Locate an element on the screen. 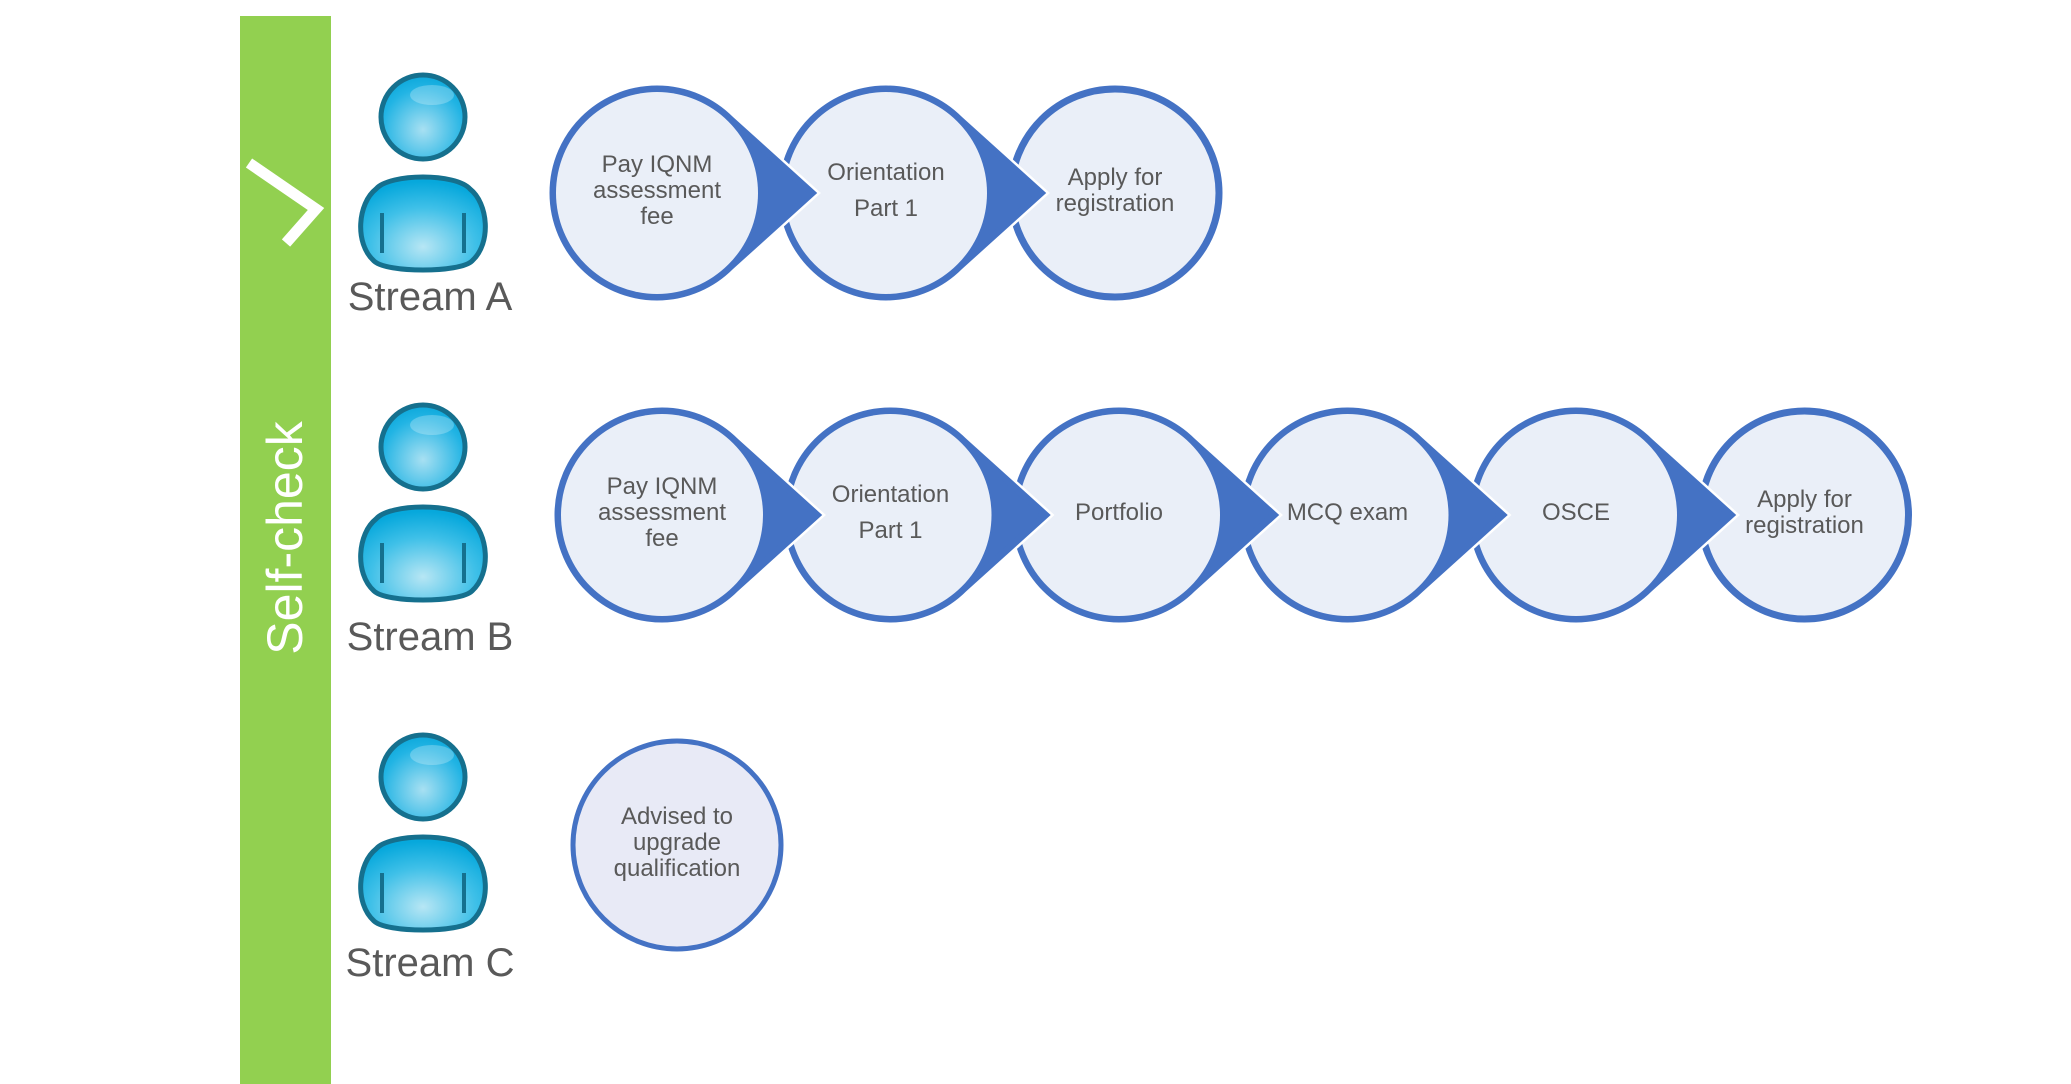 The image size is (2071, 1084). step-label: Advised to upgrade qualification is located at coordinates (677, 842).